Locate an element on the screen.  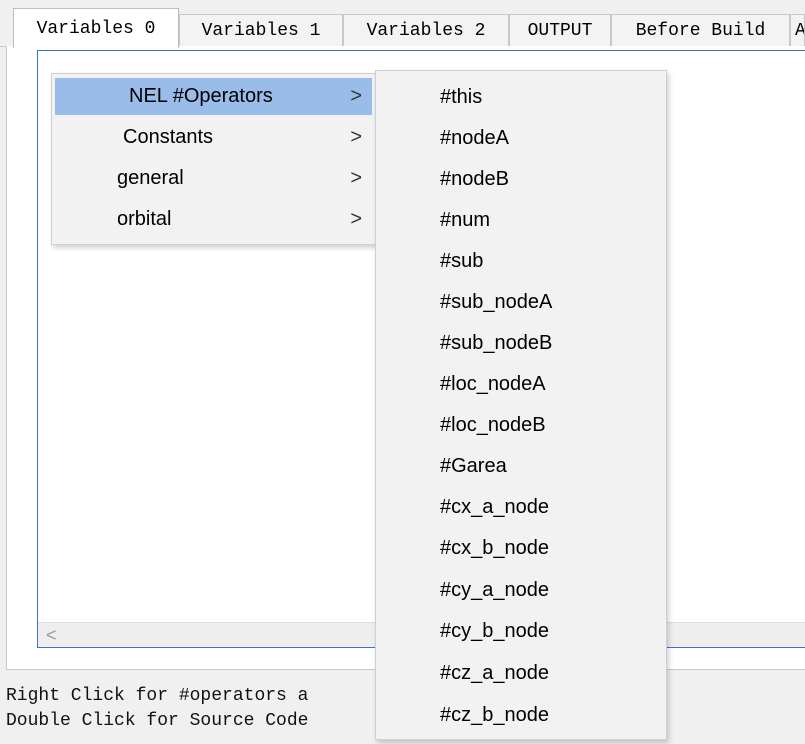
submenu-item-nodea: #nodeA is located at coordinates (474, 138).